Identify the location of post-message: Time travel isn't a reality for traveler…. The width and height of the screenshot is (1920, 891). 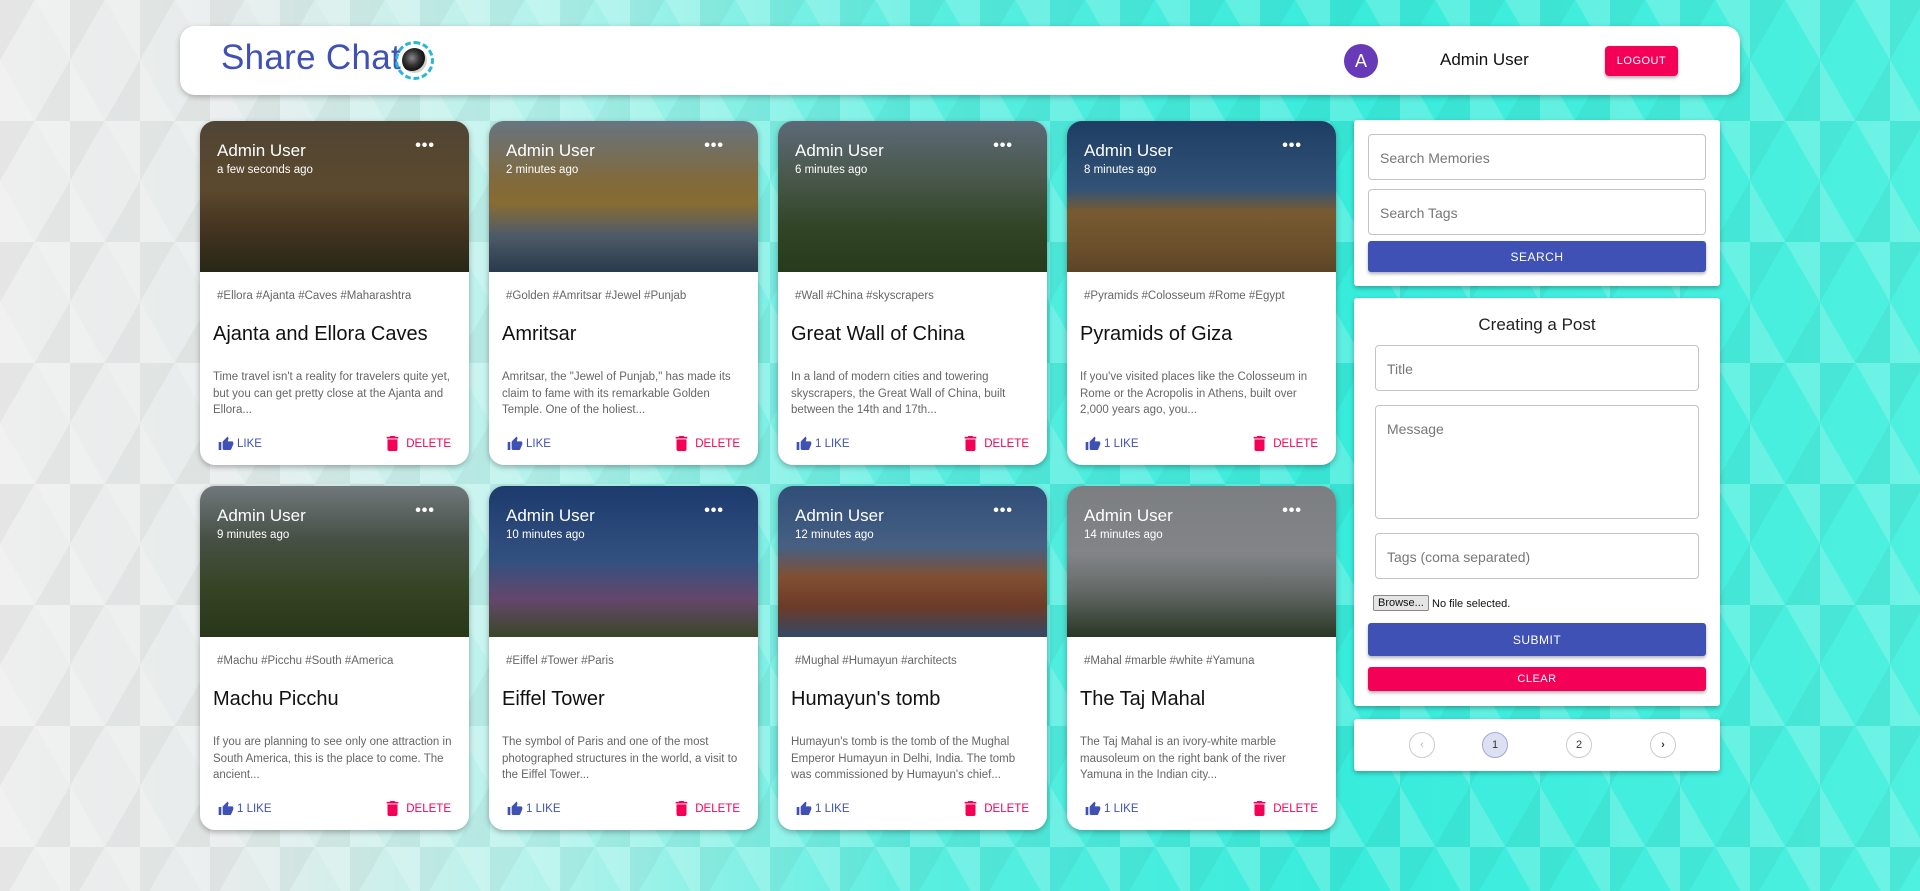
(331, 393).